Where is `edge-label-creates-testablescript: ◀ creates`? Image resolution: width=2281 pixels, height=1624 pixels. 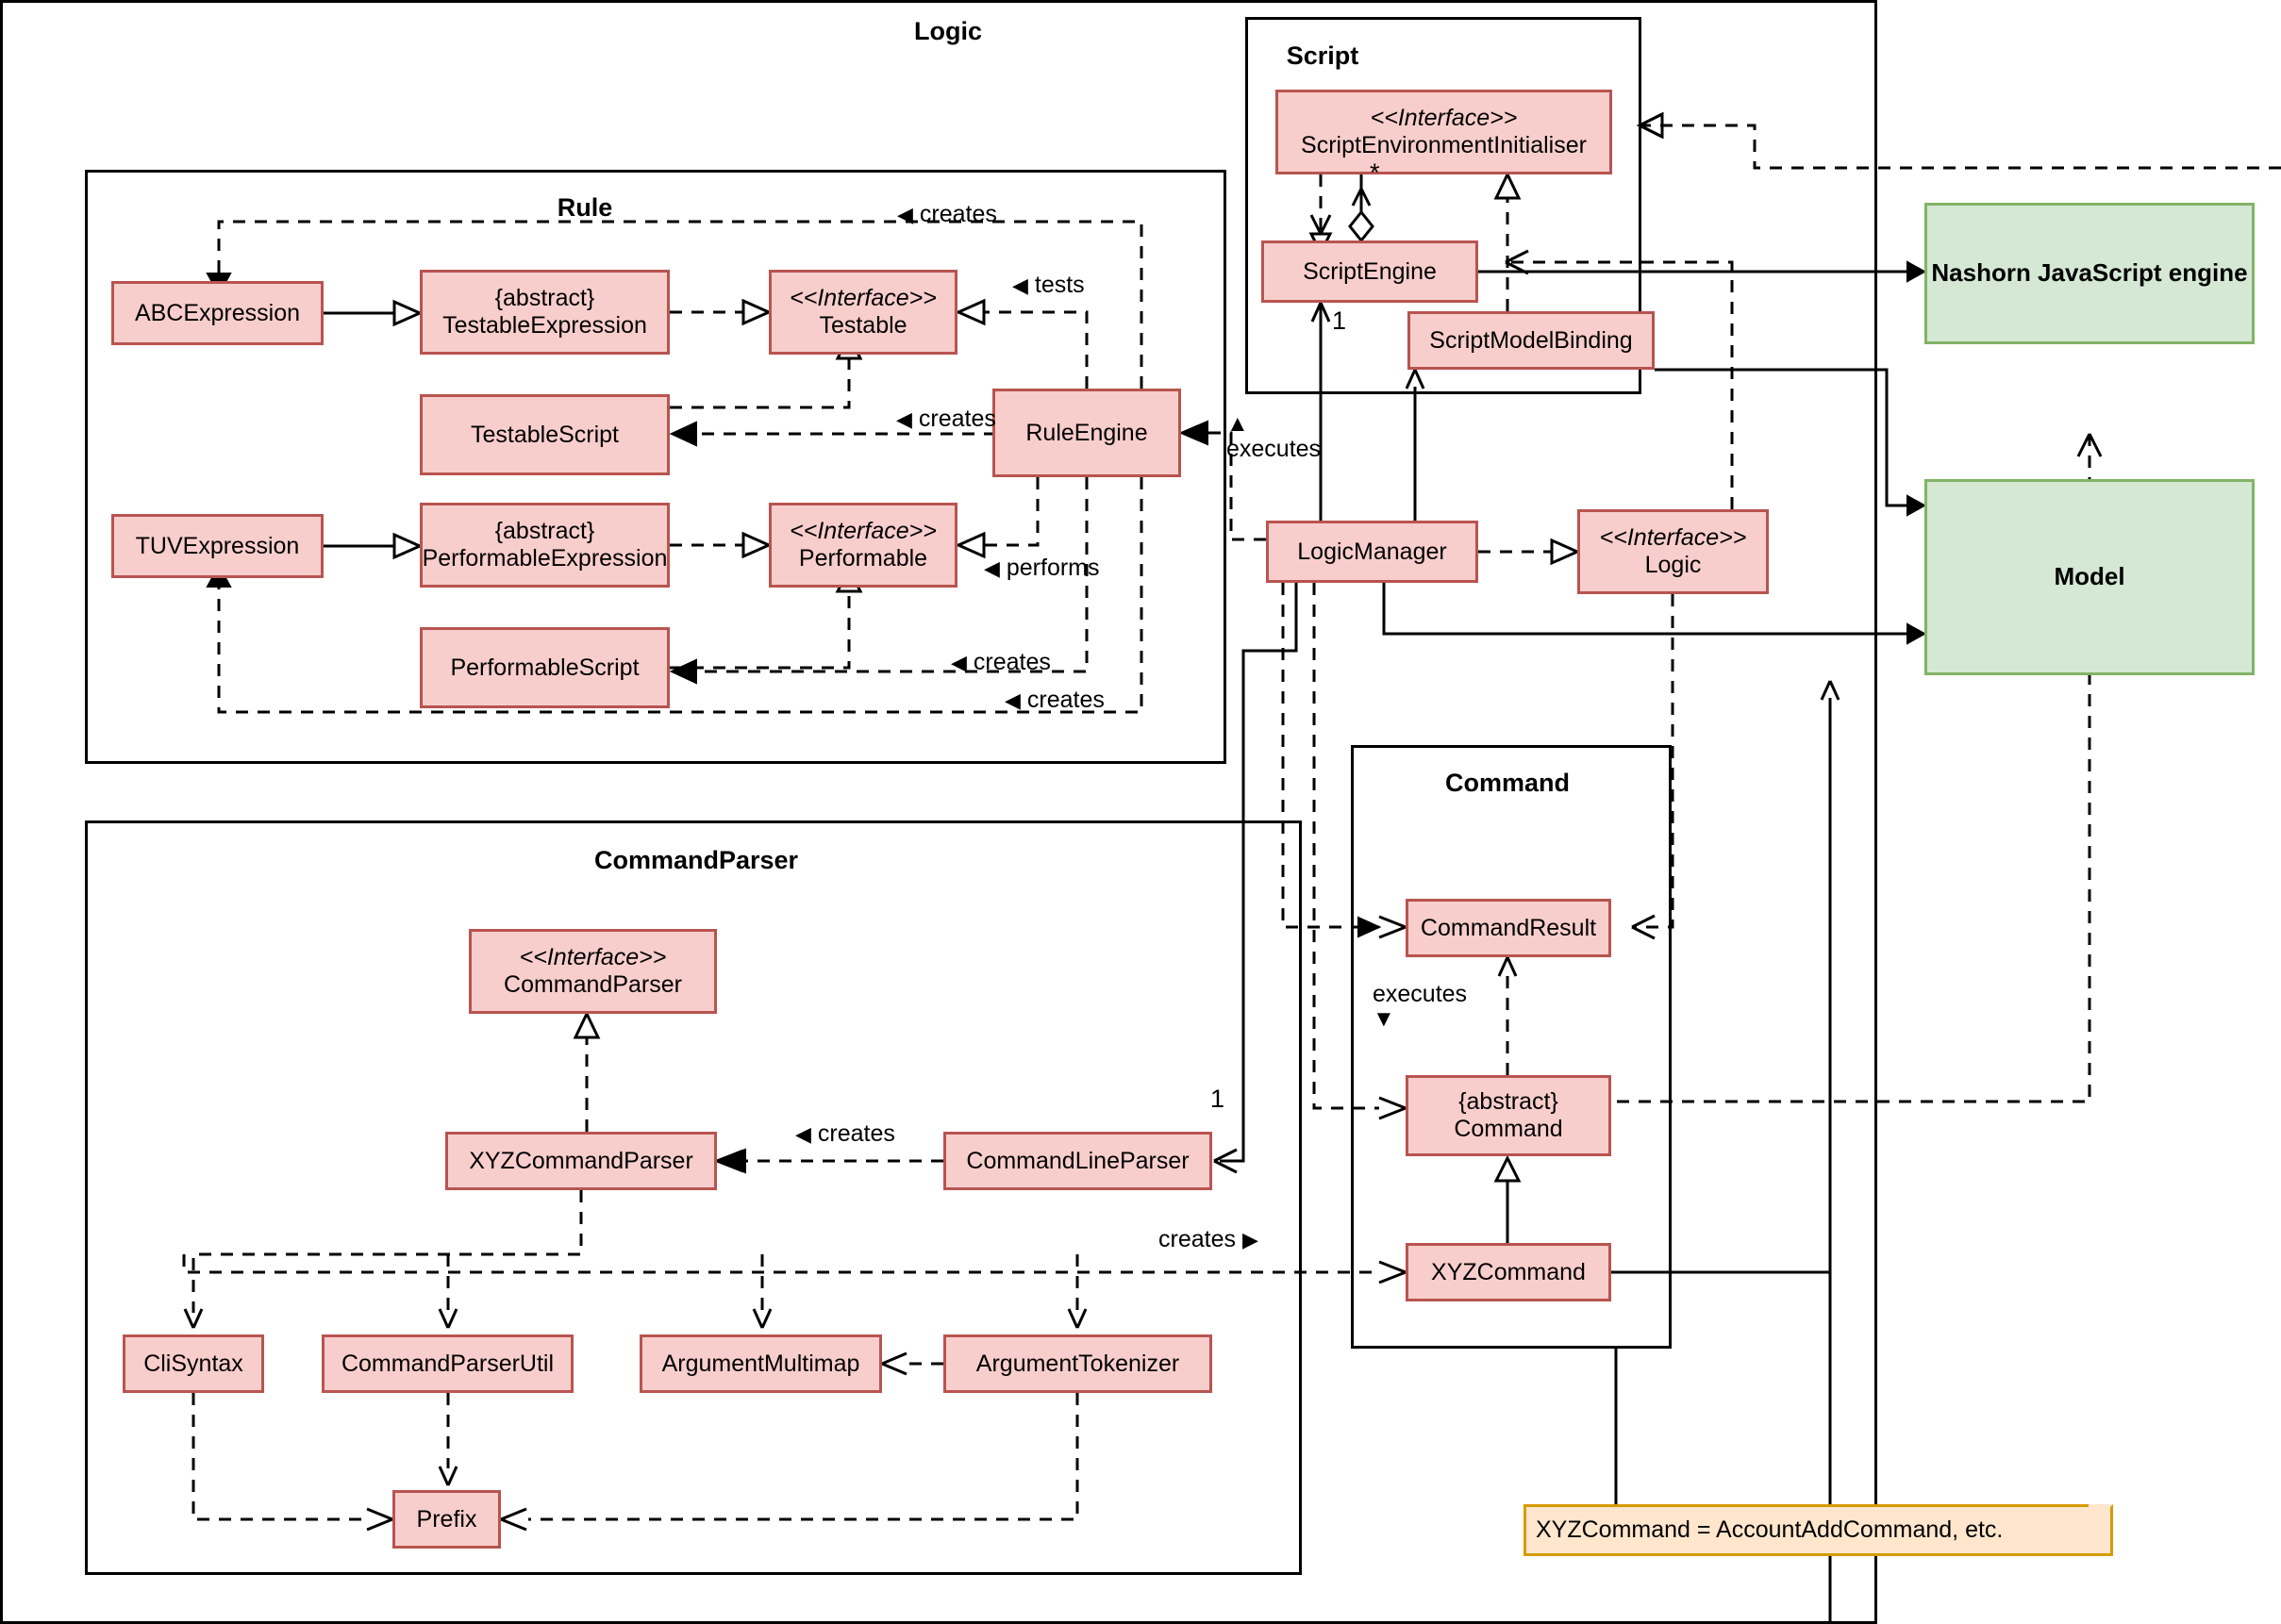 edge-label-creates-testablescript: ◀ creates is located at coordinates (946, 419).